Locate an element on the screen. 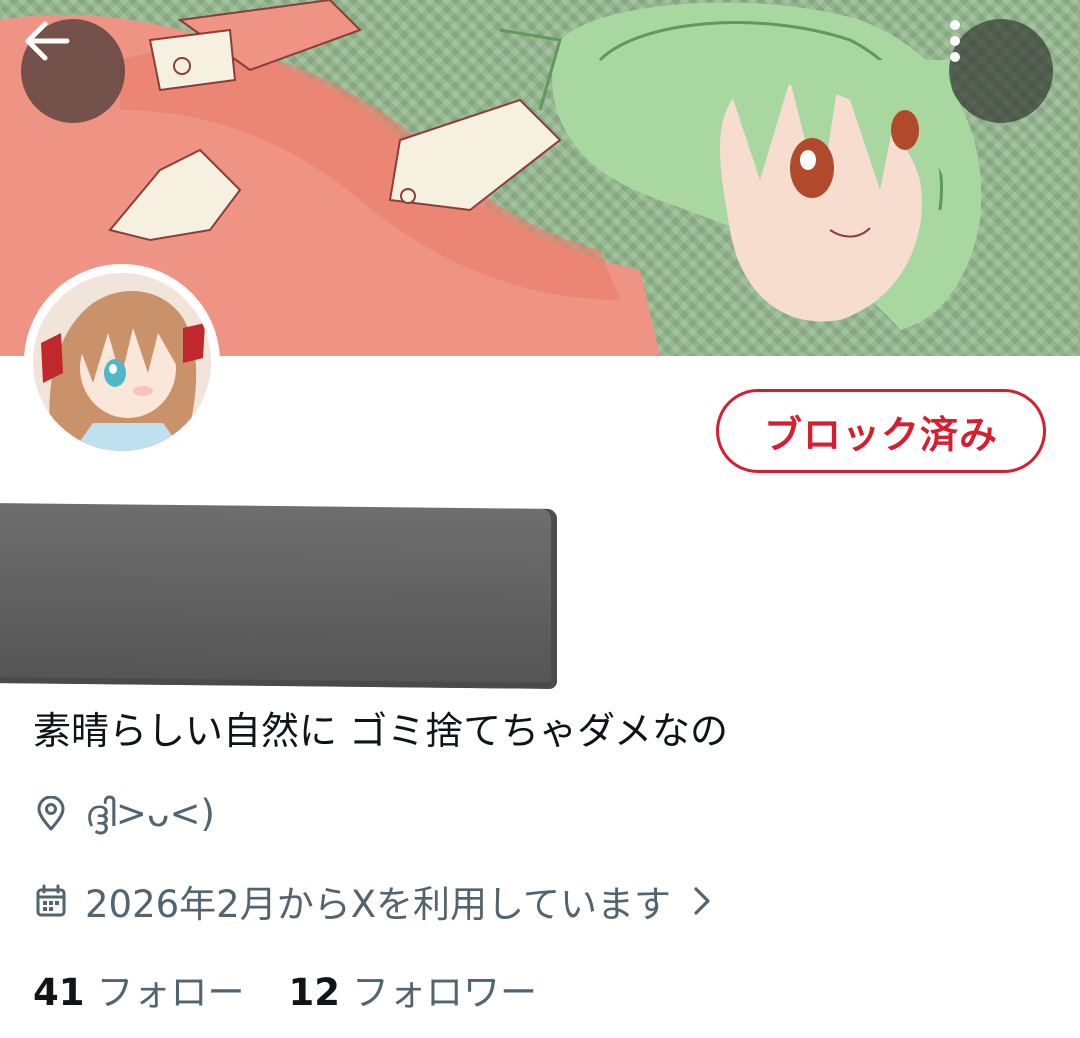 The height and width of the screenshot is (1038, 1080). followers-link: 12 フォロワー is located at coordinates (413, 989).